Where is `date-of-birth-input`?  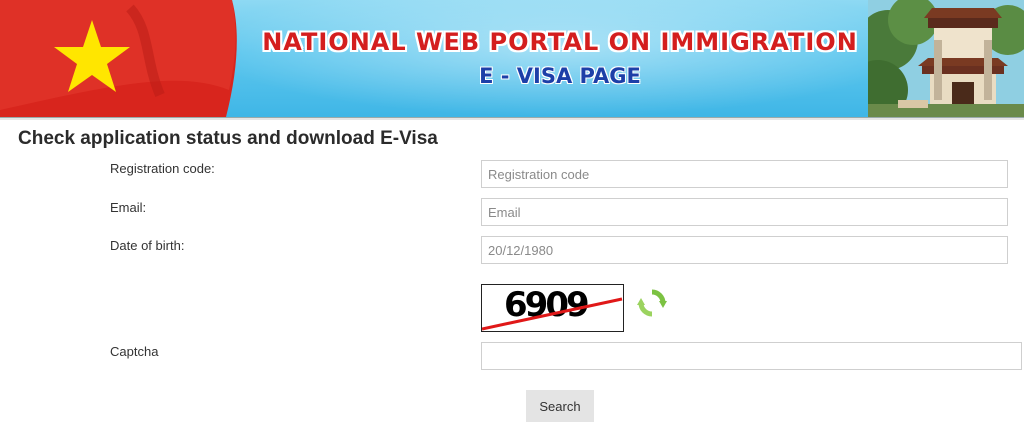 date-of-birth-input is located at coordinates (744, 250).